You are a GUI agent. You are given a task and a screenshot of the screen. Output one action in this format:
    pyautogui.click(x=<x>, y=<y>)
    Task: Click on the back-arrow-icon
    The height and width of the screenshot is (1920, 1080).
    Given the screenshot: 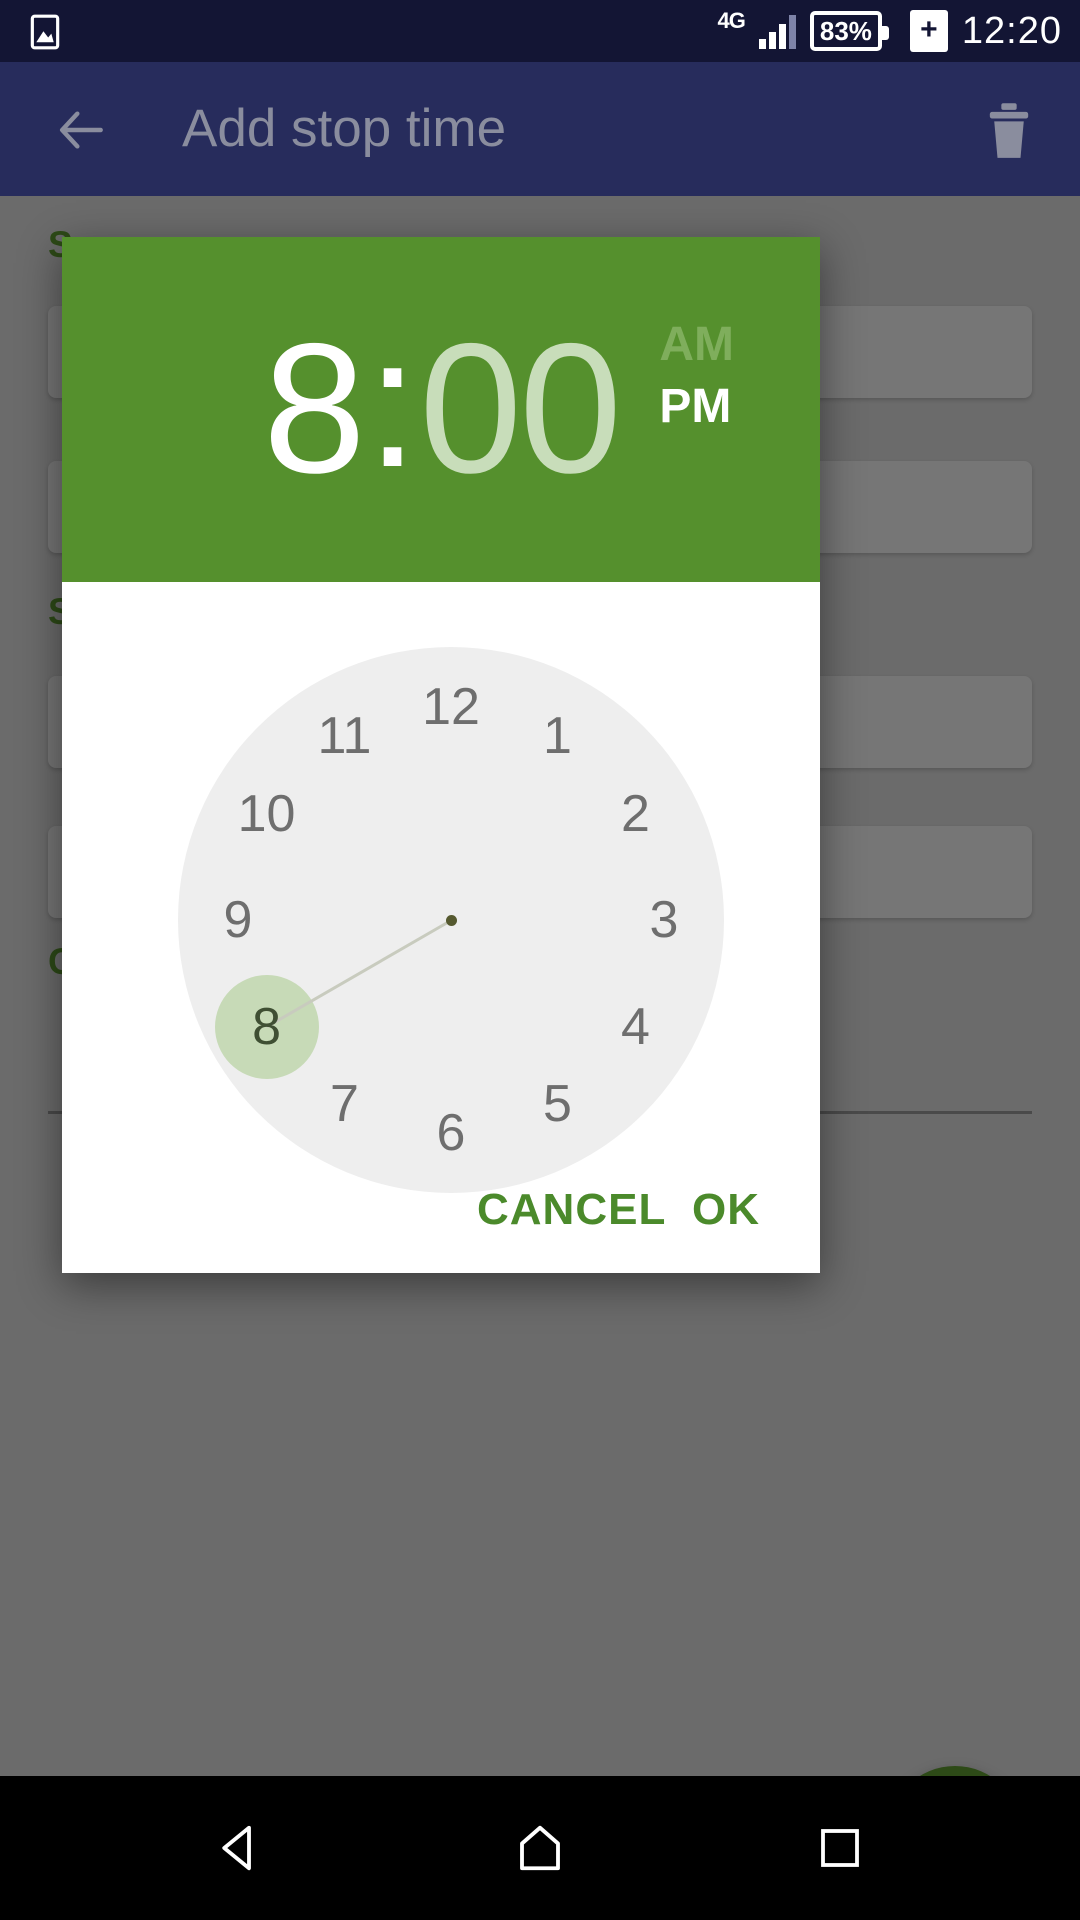 What is the action you would take?
    pyautogui.click(x=82, y=130)
    